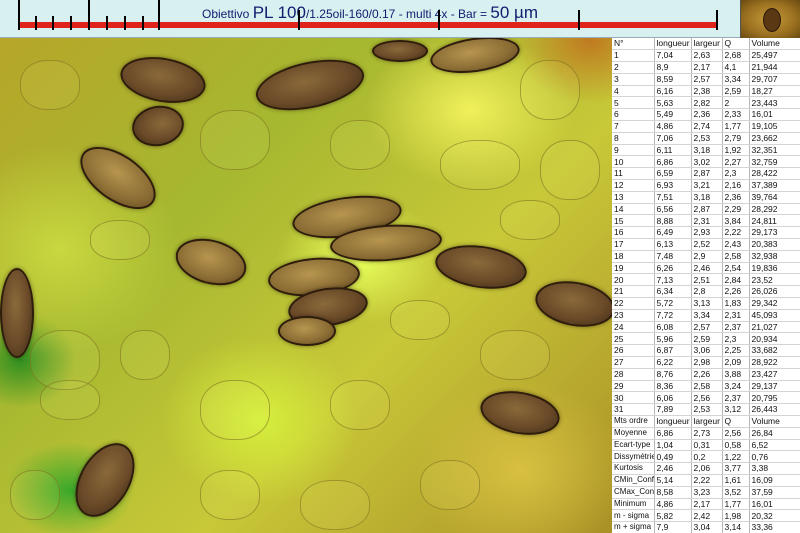 This screenshot has width=800, height=533. What do you see at coordinates (774, 280) in the screenshot?
I see `value-cell: 23,52` at bounding box center [774, 280].